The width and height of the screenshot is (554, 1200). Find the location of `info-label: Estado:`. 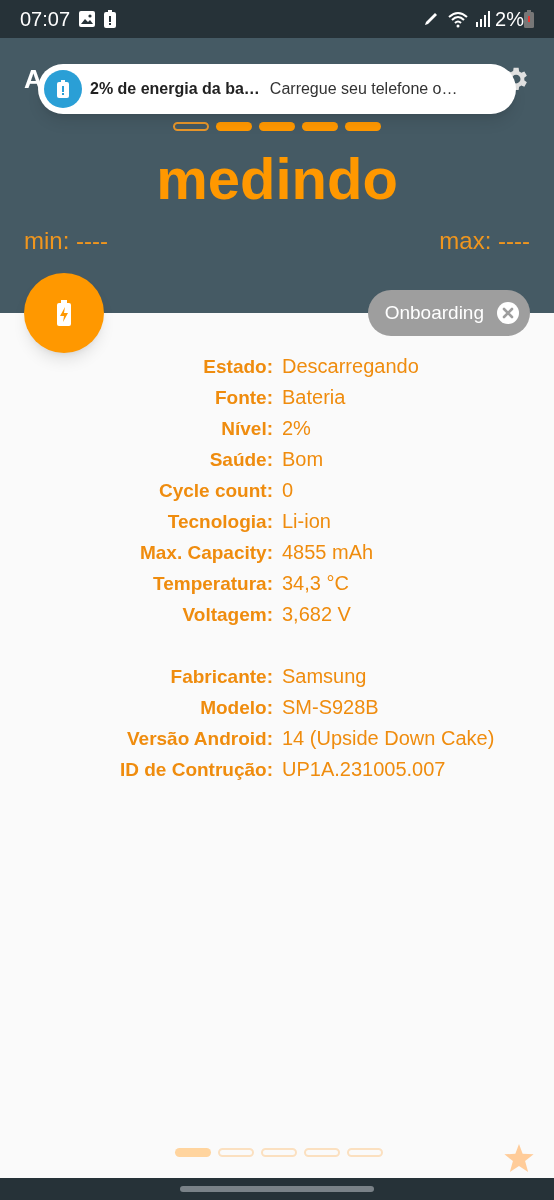

info-label: Estado: is located at coordinates (238, 366).